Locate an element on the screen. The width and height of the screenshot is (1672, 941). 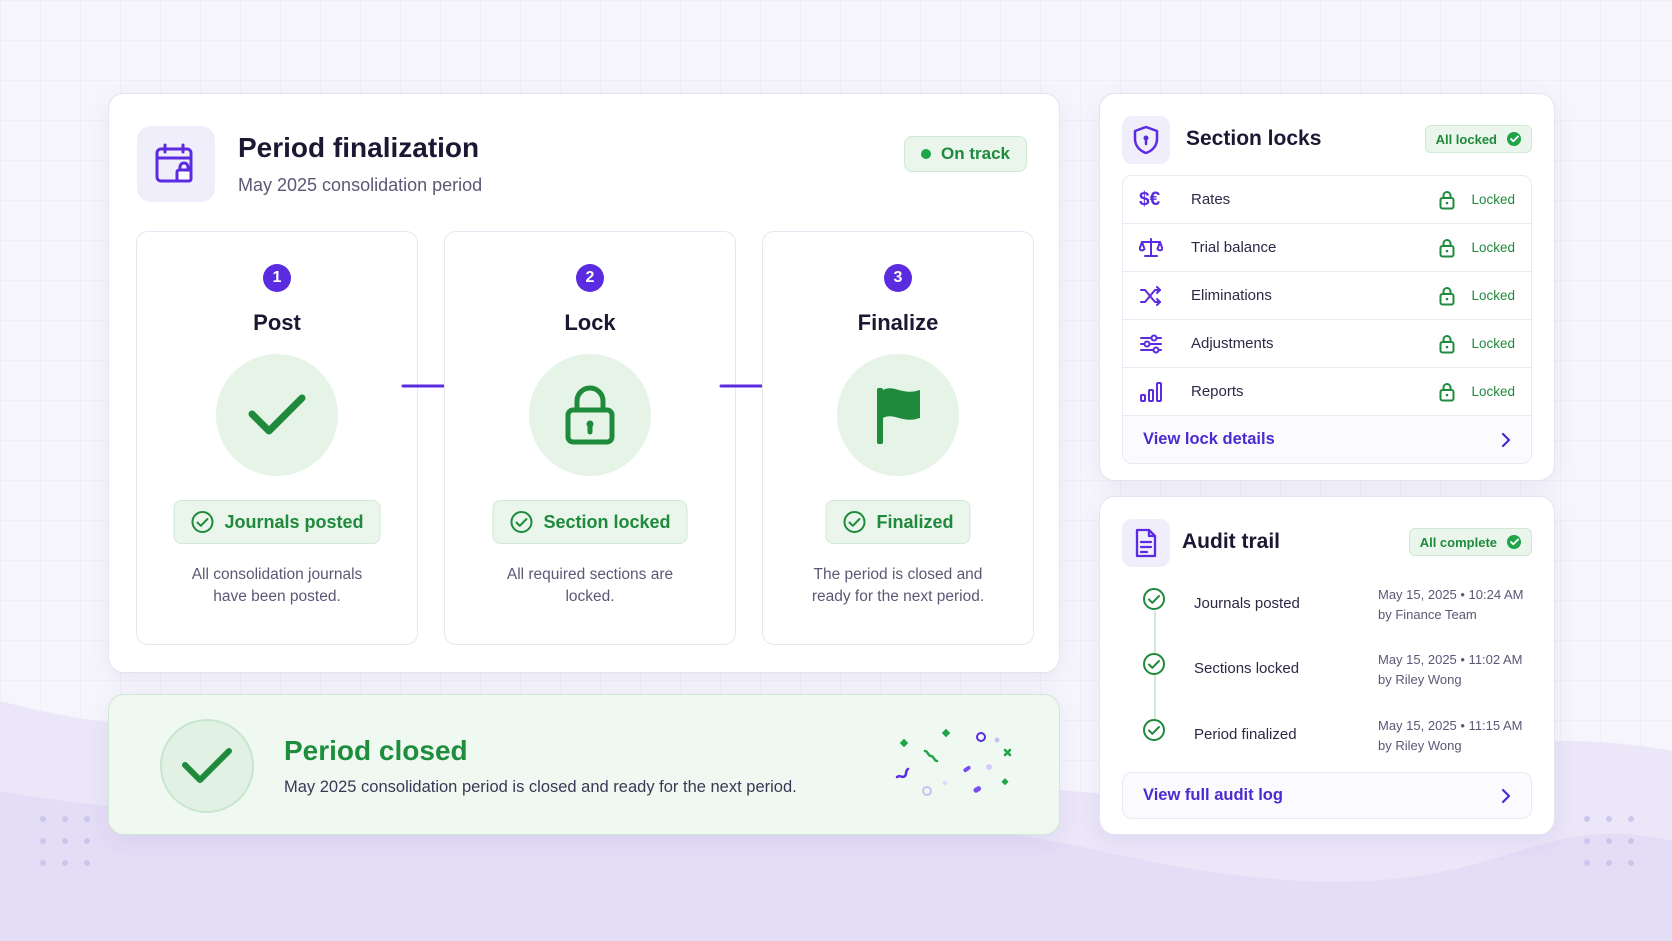
lock-row-label: Trial balance is located at coordinates (1234, 247).